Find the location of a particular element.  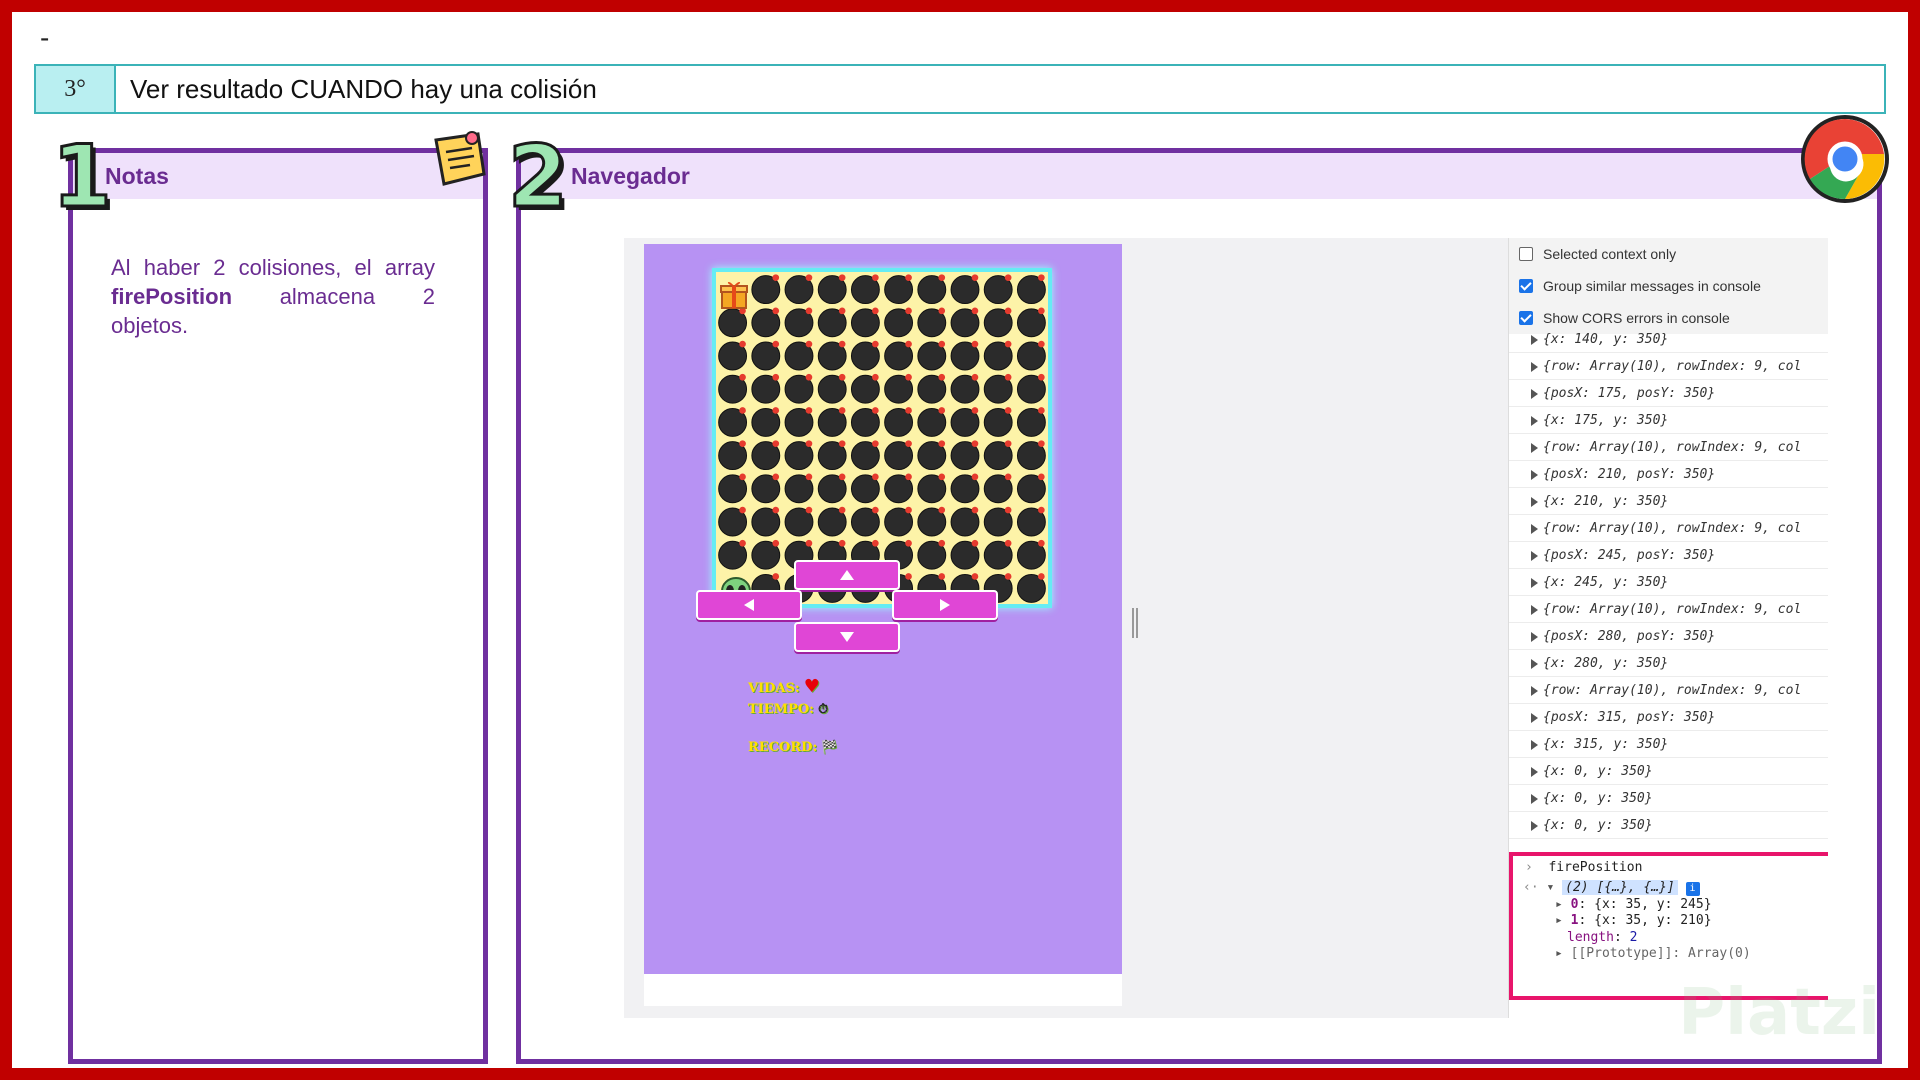

console-result-line: ‹· ▾ (2) [{…}, {…}] i is located at coordinates (1611, 888).